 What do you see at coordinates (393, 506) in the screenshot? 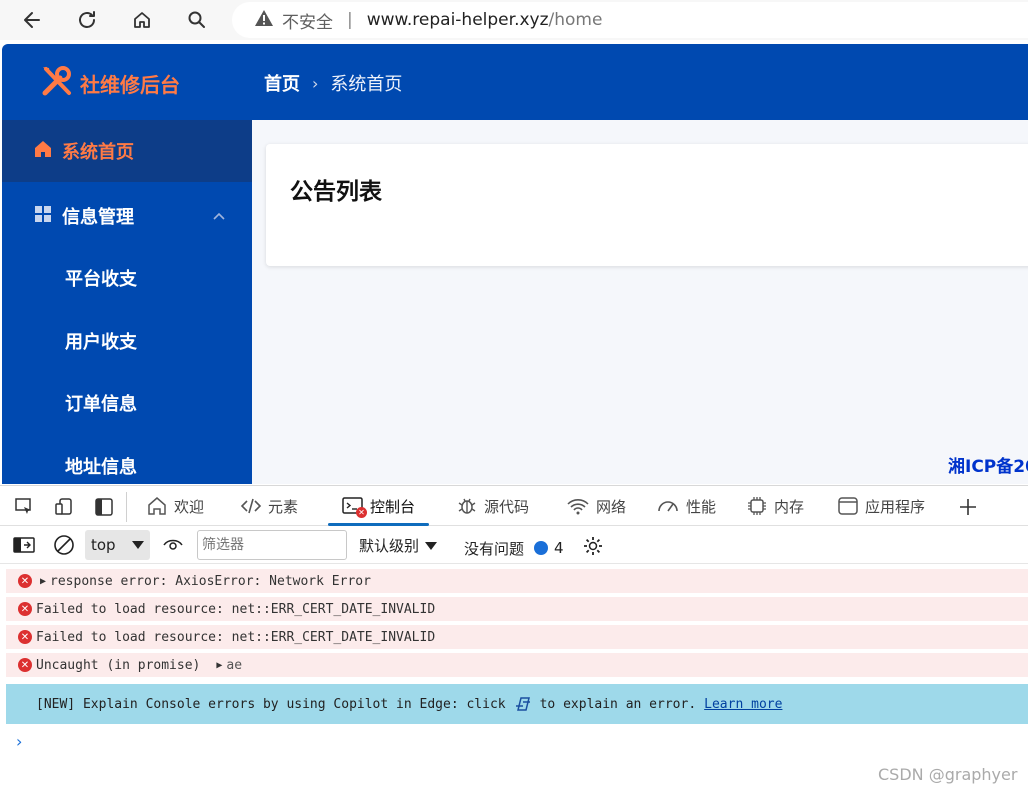
I see `tab-label: 控制台` at bounding box center [393, 506].